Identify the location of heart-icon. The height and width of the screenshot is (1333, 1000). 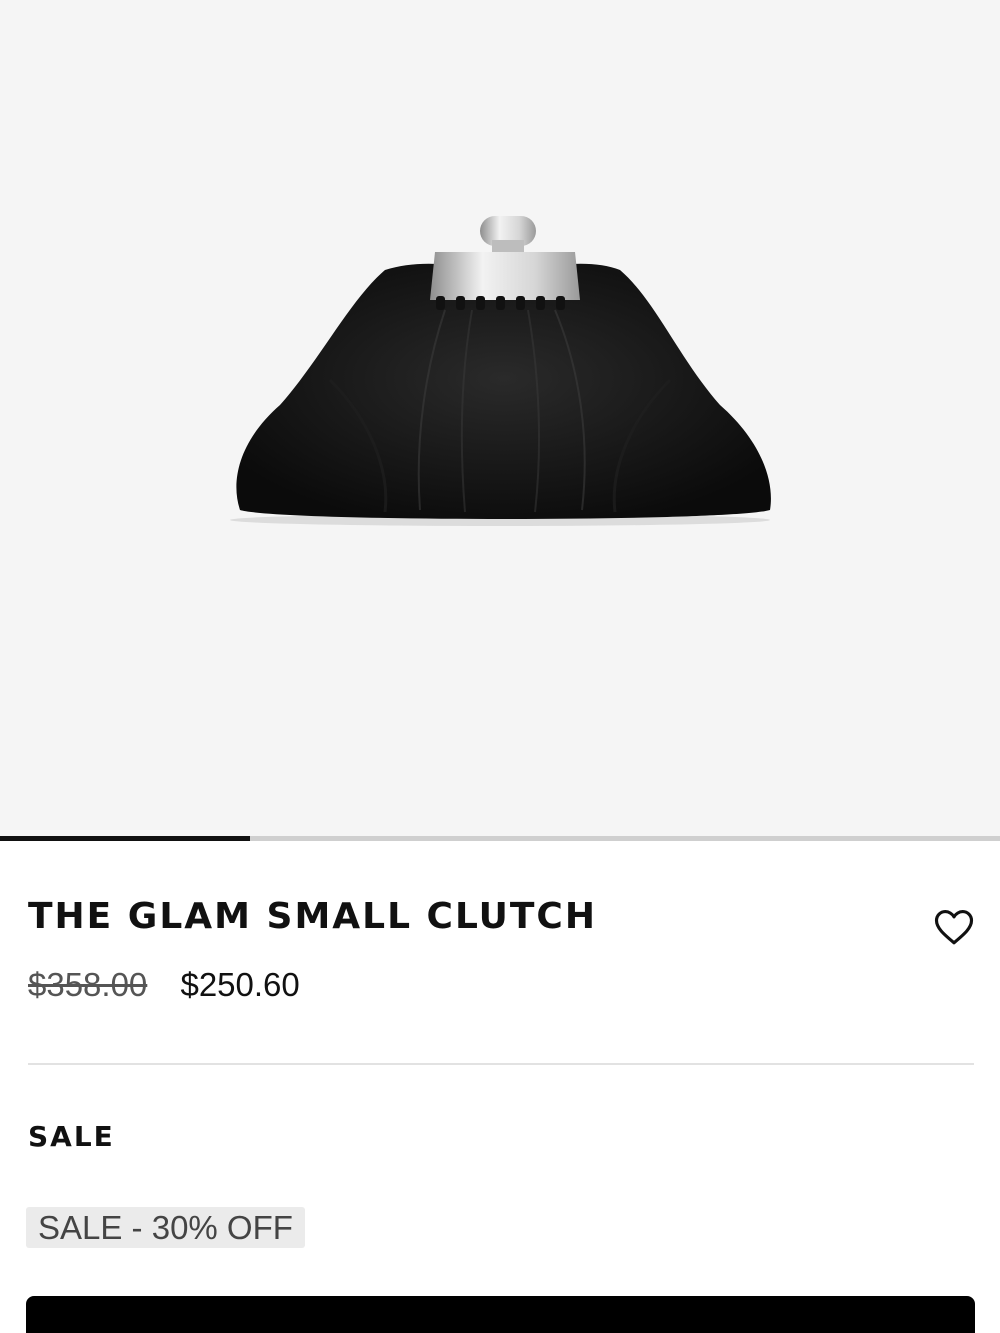
(954, 927).